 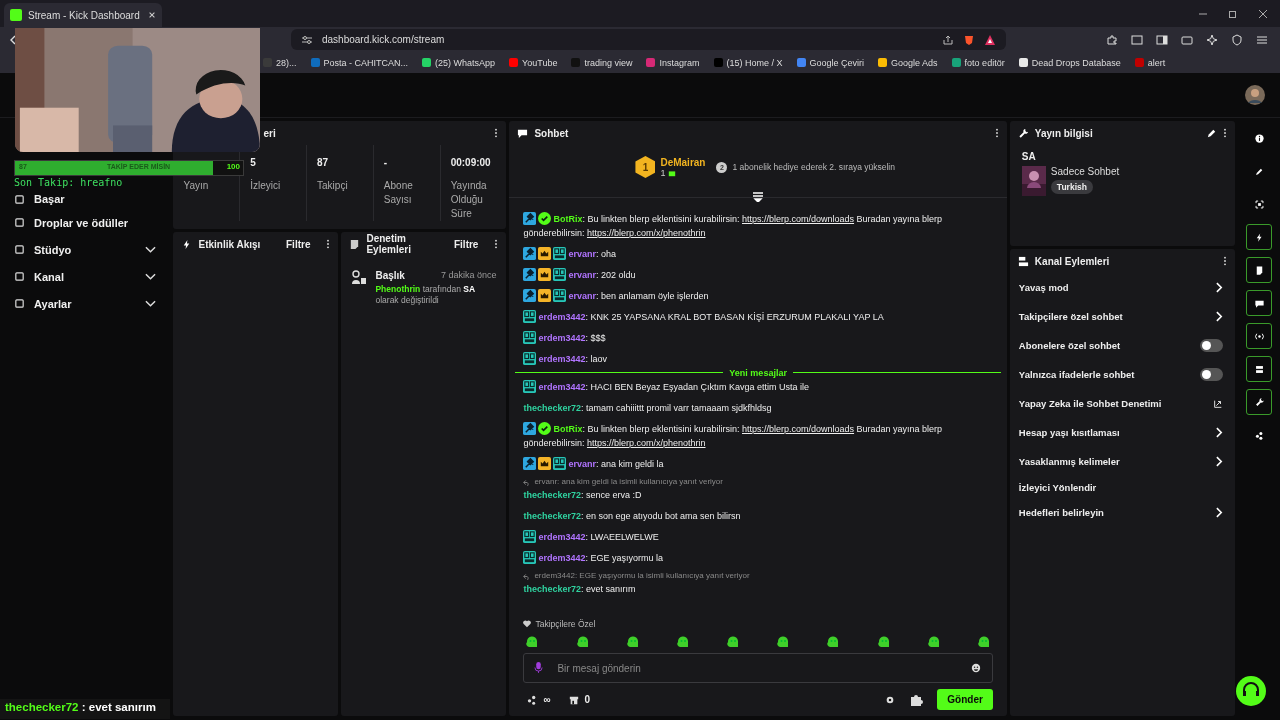 I want to click on channel-action: Yapay Zeka ile Sohbet Denetimi, so click(x=1122, y=403).